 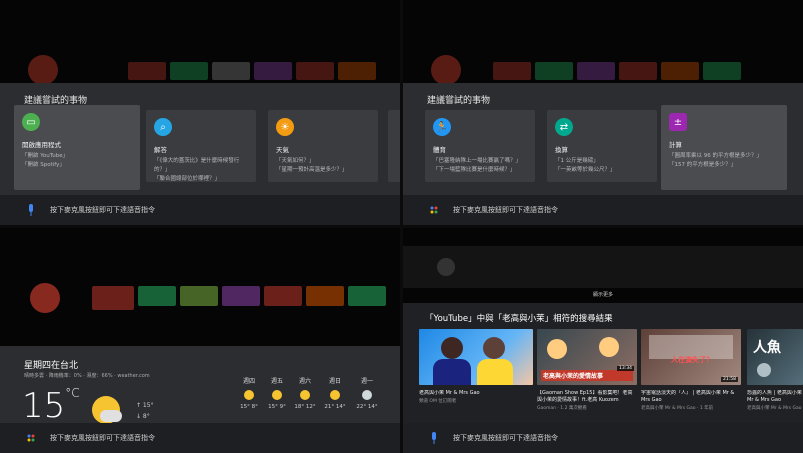 I want to click on suggestion-card-open-app: ▭ 開啟應用程式 「開啟 YouTube」 「開啟 Spotify」, so click(x=77, y=147).